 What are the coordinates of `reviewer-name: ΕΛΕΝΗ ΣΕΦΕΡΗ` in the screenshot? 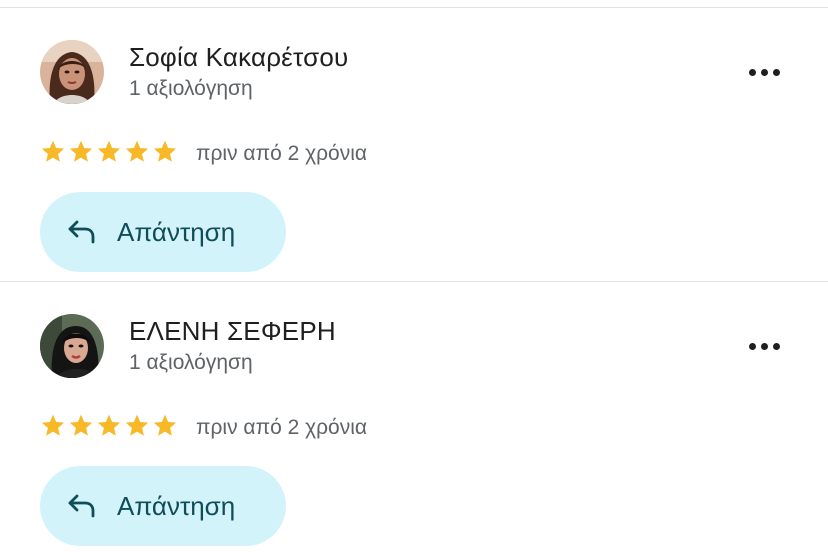 It's located at (232, 331).